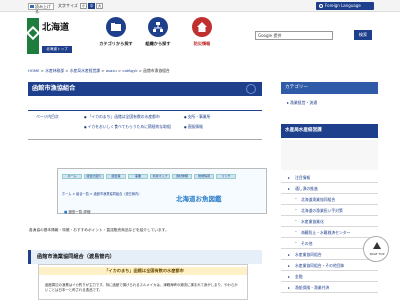 The width and height of the screenshot is (400, 300). I want to click on arrow-up-icon, so click(377, 245).